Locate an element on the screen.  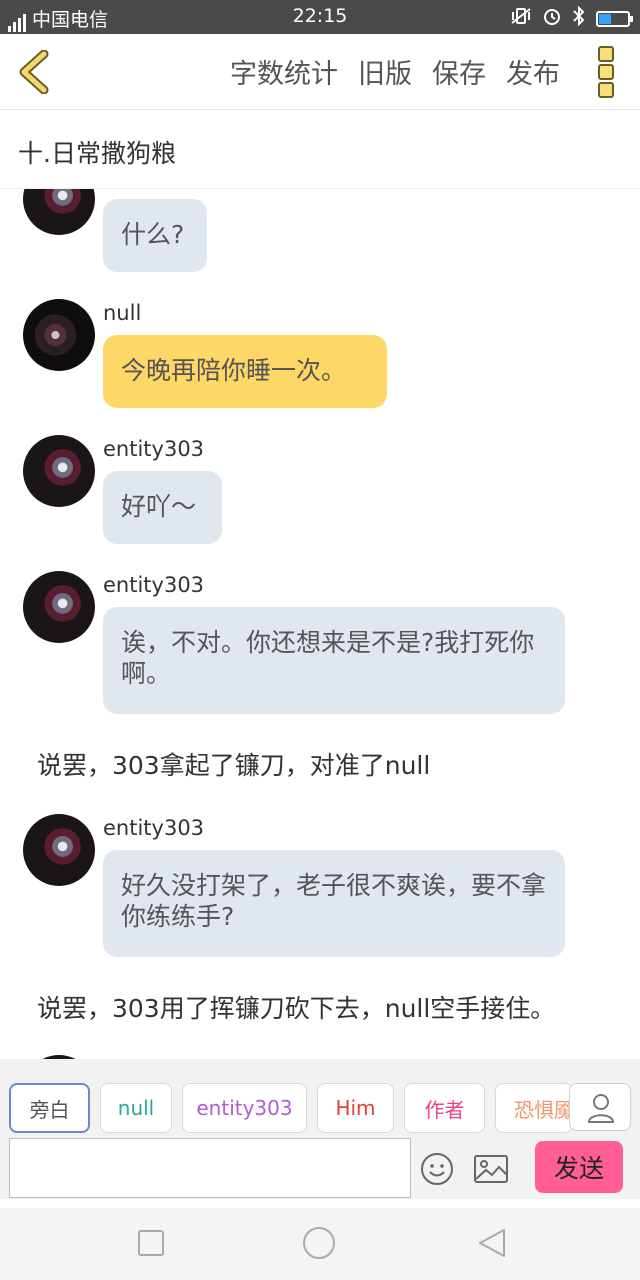
back-button is located at coordinates (34, 72).